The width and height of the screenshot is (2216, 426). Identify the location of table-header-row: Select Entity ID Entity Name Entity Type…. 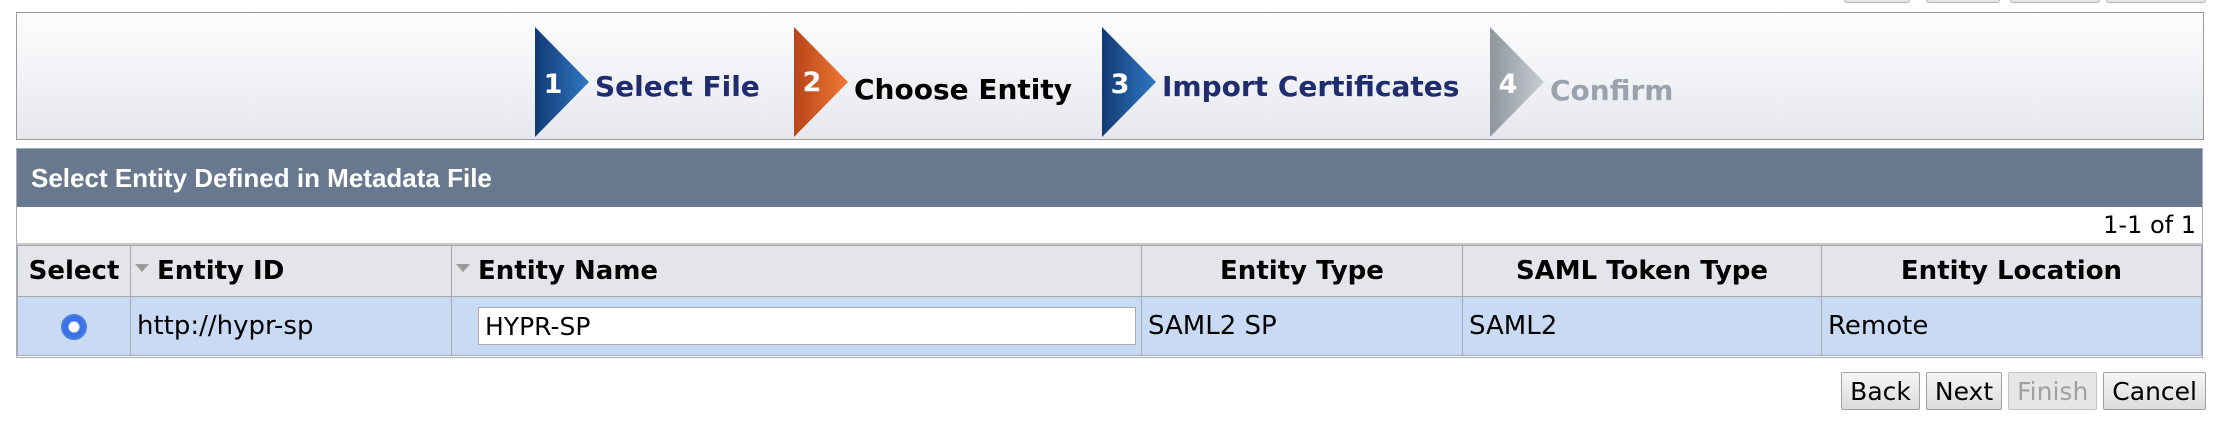
(1109, 271).